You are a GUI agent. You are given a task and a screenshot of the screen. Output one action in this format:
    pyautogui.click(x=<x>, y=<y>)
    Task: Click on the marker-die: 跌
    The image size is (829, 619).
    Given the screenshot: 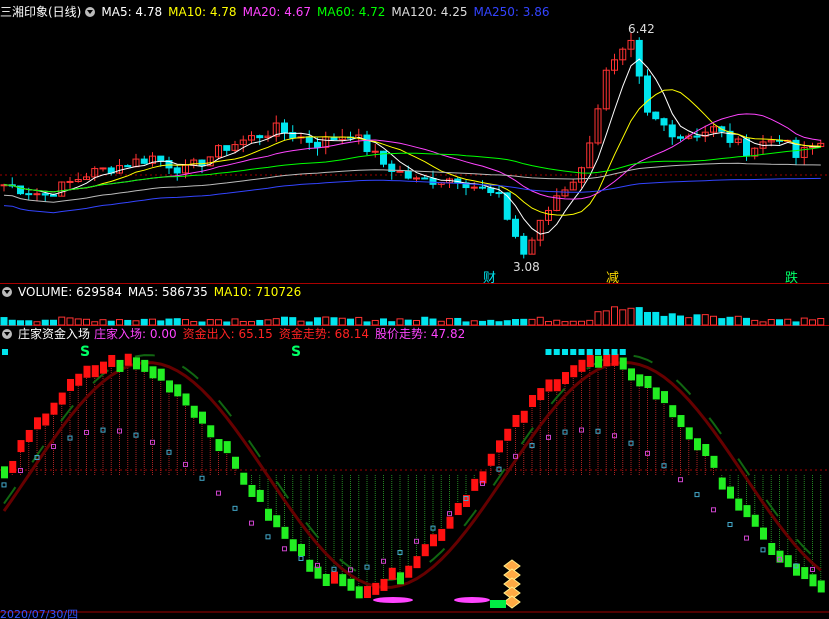 What is the action you would take?
    pyautogui.click(x=792, y=278)
    